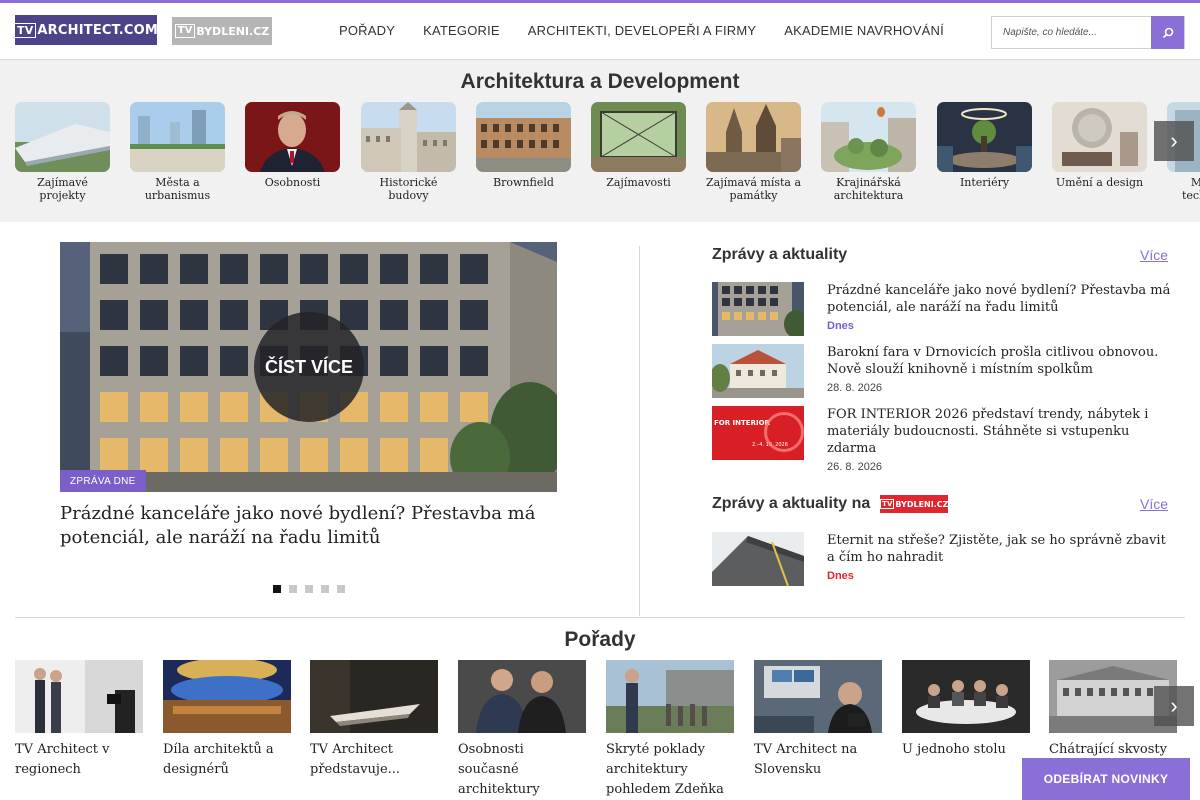 The width and height of the screenshot is (1200, 800). Describe the element at coordinates (855, 467) in the screenshot. I see `news-date: 26. 8. 2026` at that location.